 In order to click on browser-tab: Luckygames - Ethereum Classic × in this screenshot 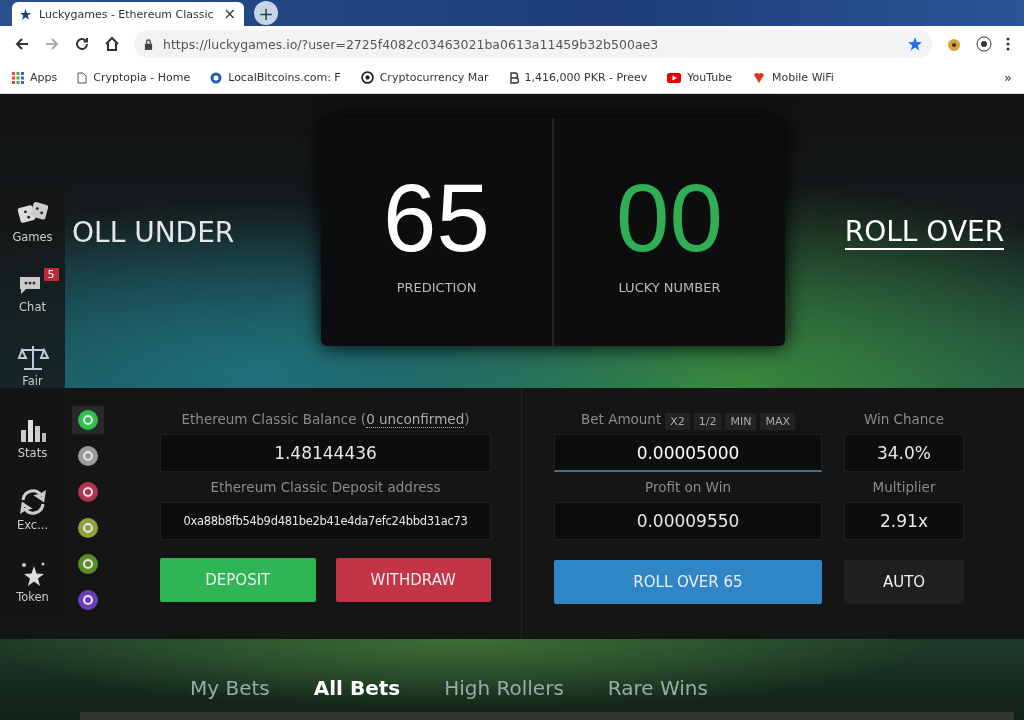, I will do `click(128, 14)`.